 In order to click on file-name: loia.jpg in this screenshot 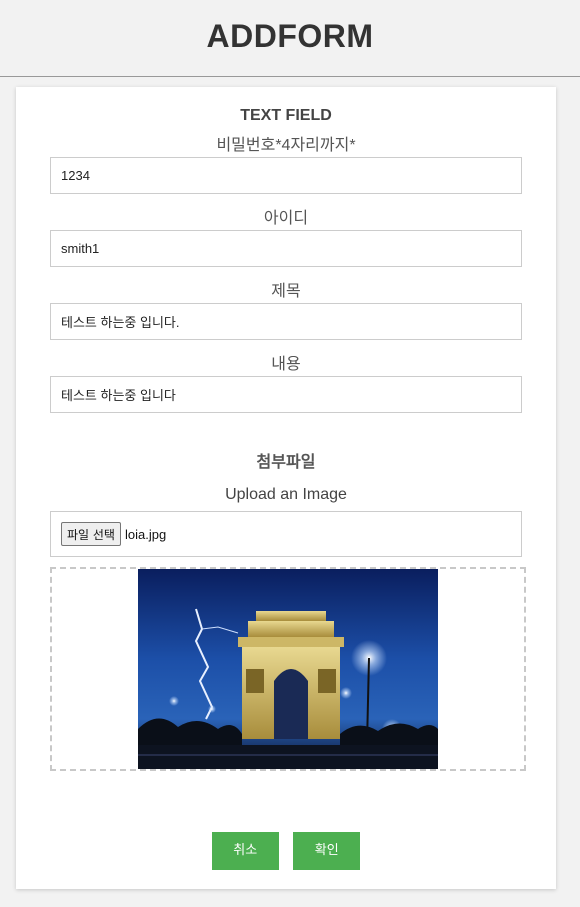, I will do `click(145, 534)`.